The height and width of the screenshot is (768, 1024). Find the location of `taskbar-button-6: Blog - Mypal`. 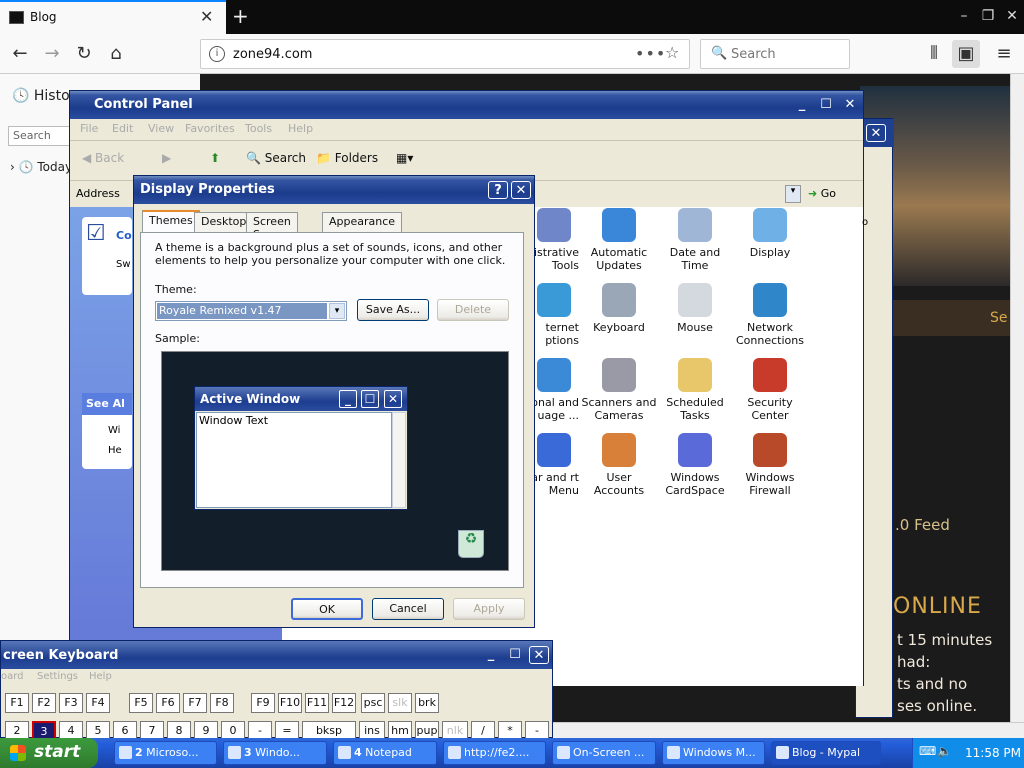

taskbar-button-6: Blog - Mypal is located at coordinates (826, 753).